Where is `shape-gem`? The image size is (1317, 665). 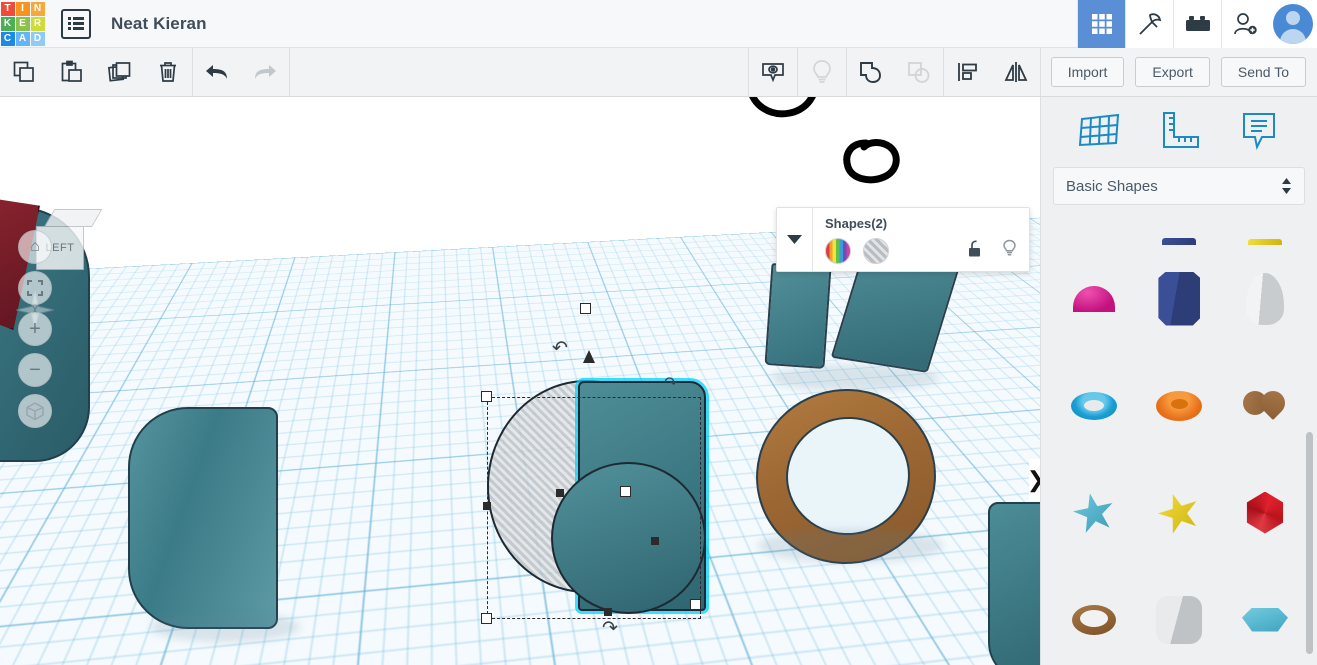
shape-gem is located at coordinates (1265, 615).